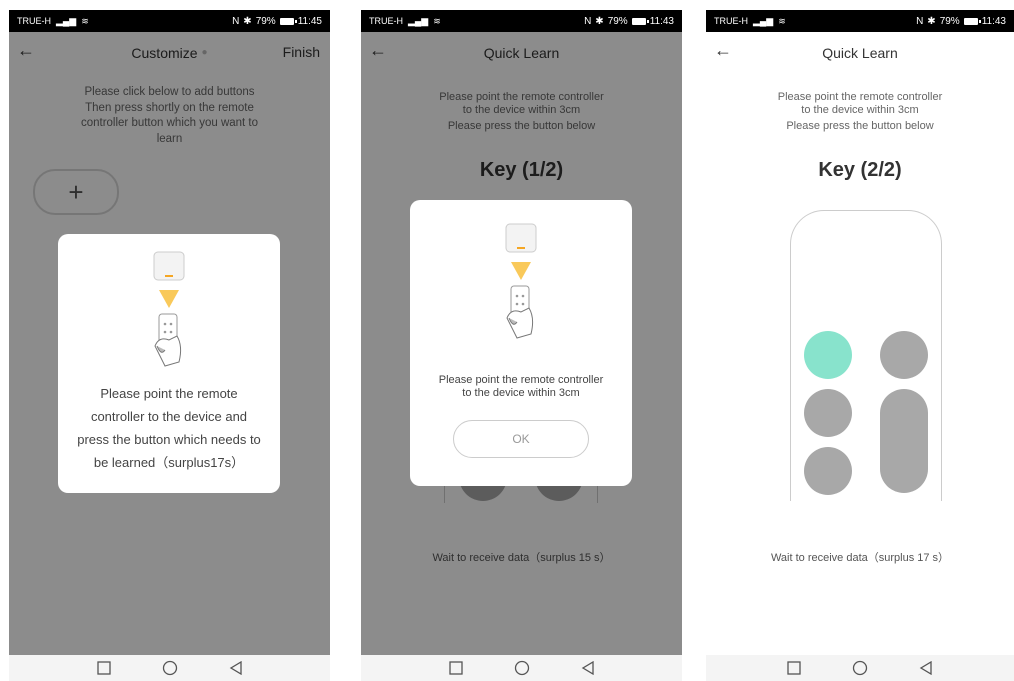 The width and height of the screenshot is (1014, 681). Describe the element at coordinates (169, 21) in the screenshot. I see `status-bar: TRUE-H ▂▄▆ ≋ N ✱ 79% 11:45` at that location.